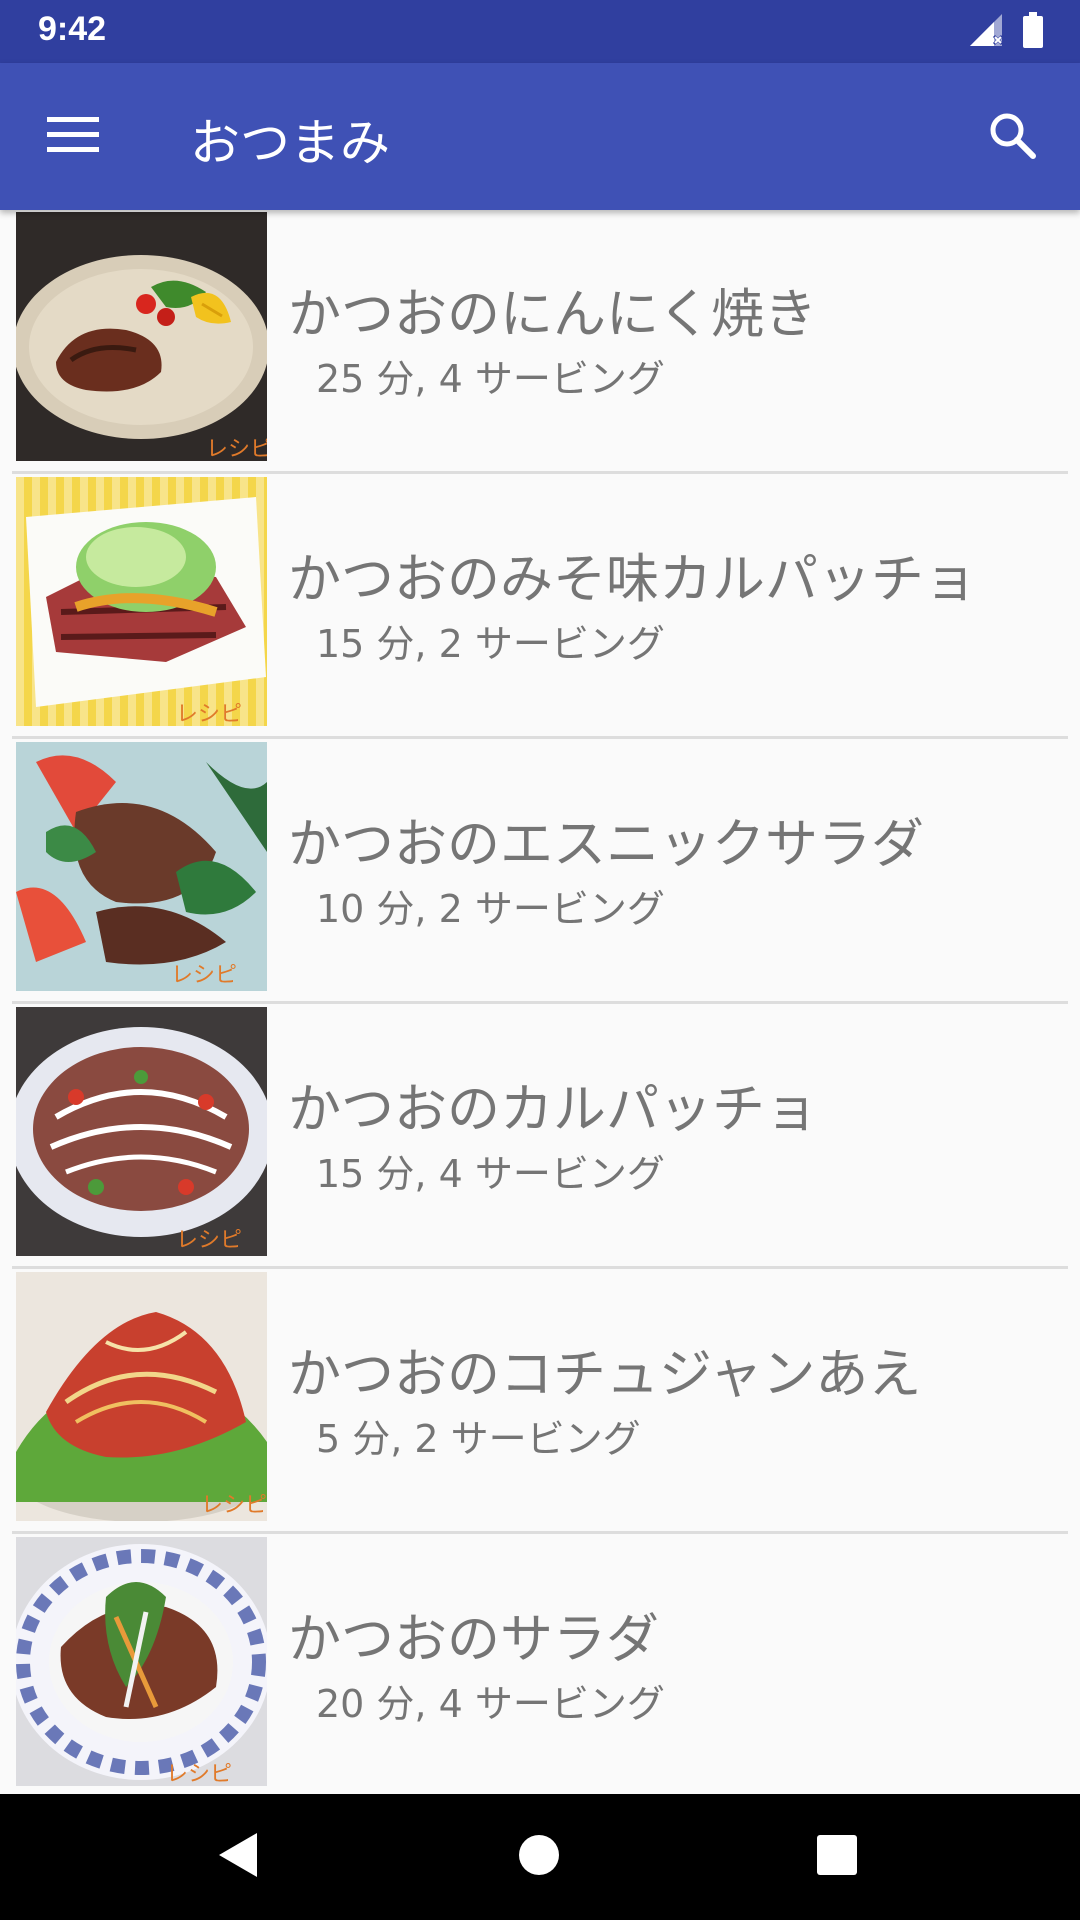 This screenshot has height=1920, width=1080. What do you see at coordinates (478, 1439) in the screenshot?
I see `recipe-meta: 5 分, 2 サービング` at bounding box center [478, 1439].